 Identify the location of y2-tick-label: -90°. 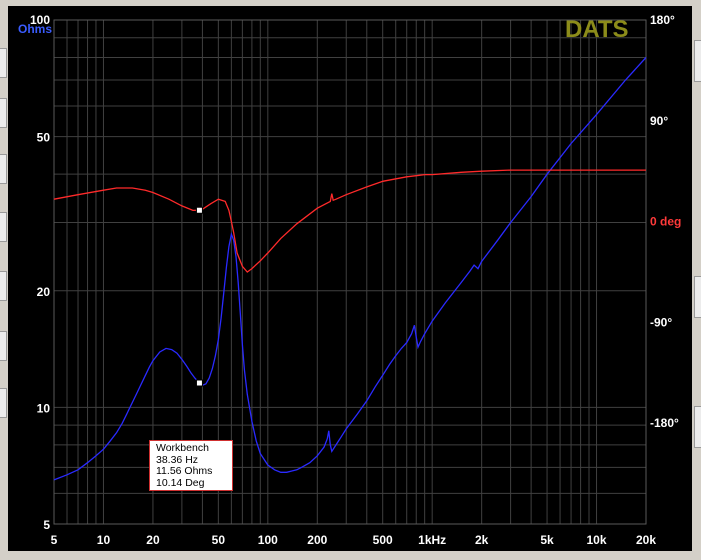
(661, 322).